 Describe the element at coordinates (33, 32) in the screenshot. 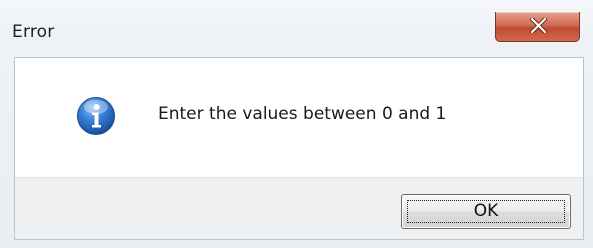

I see `dialog-title: Error` at that location.